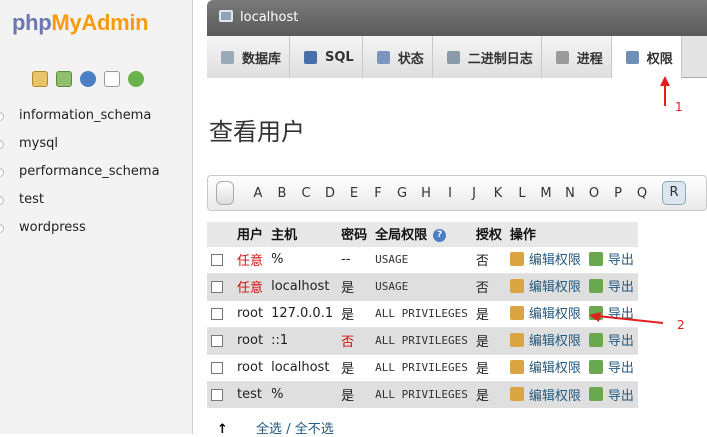 This screenshot has width=707, height=437. What do you see at coordinates (269, 429) in the screenshot?
I see `select-all-link: 全选` at bounding box center [269, 429].